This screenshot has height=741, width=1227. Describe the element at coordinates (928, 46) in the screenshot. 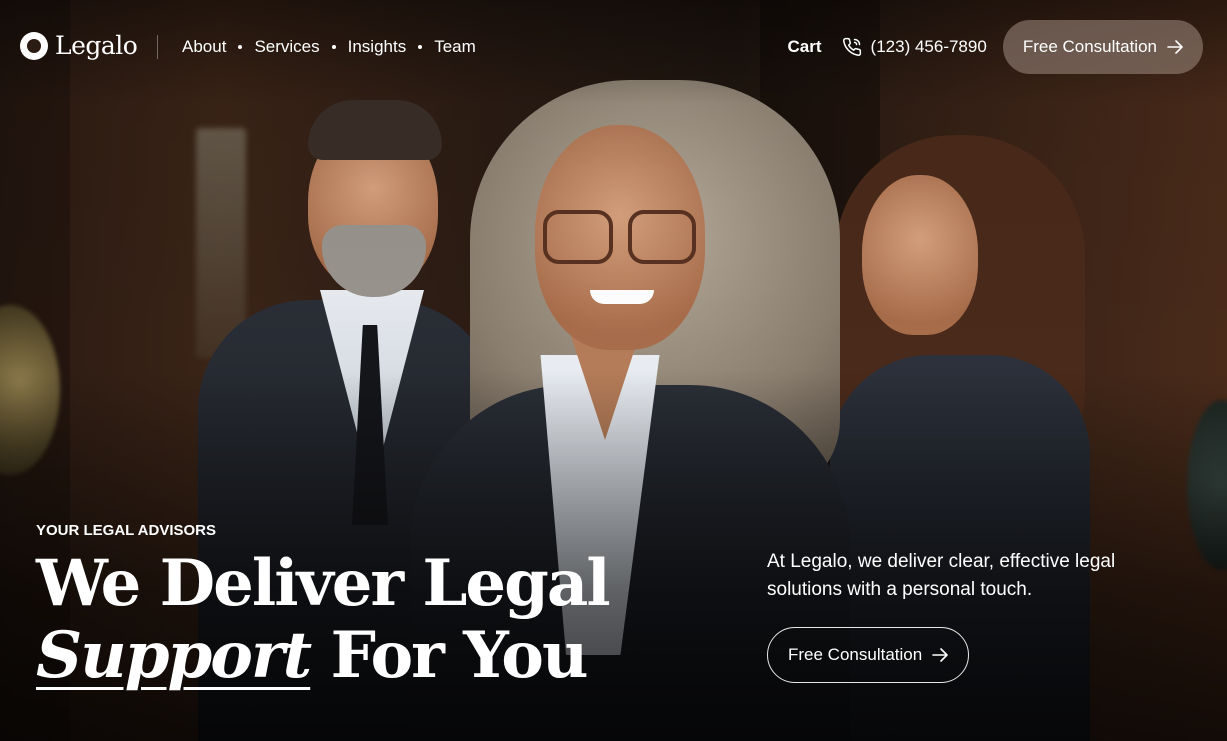

I see `phone-number: (123) 456-7890` at that location.